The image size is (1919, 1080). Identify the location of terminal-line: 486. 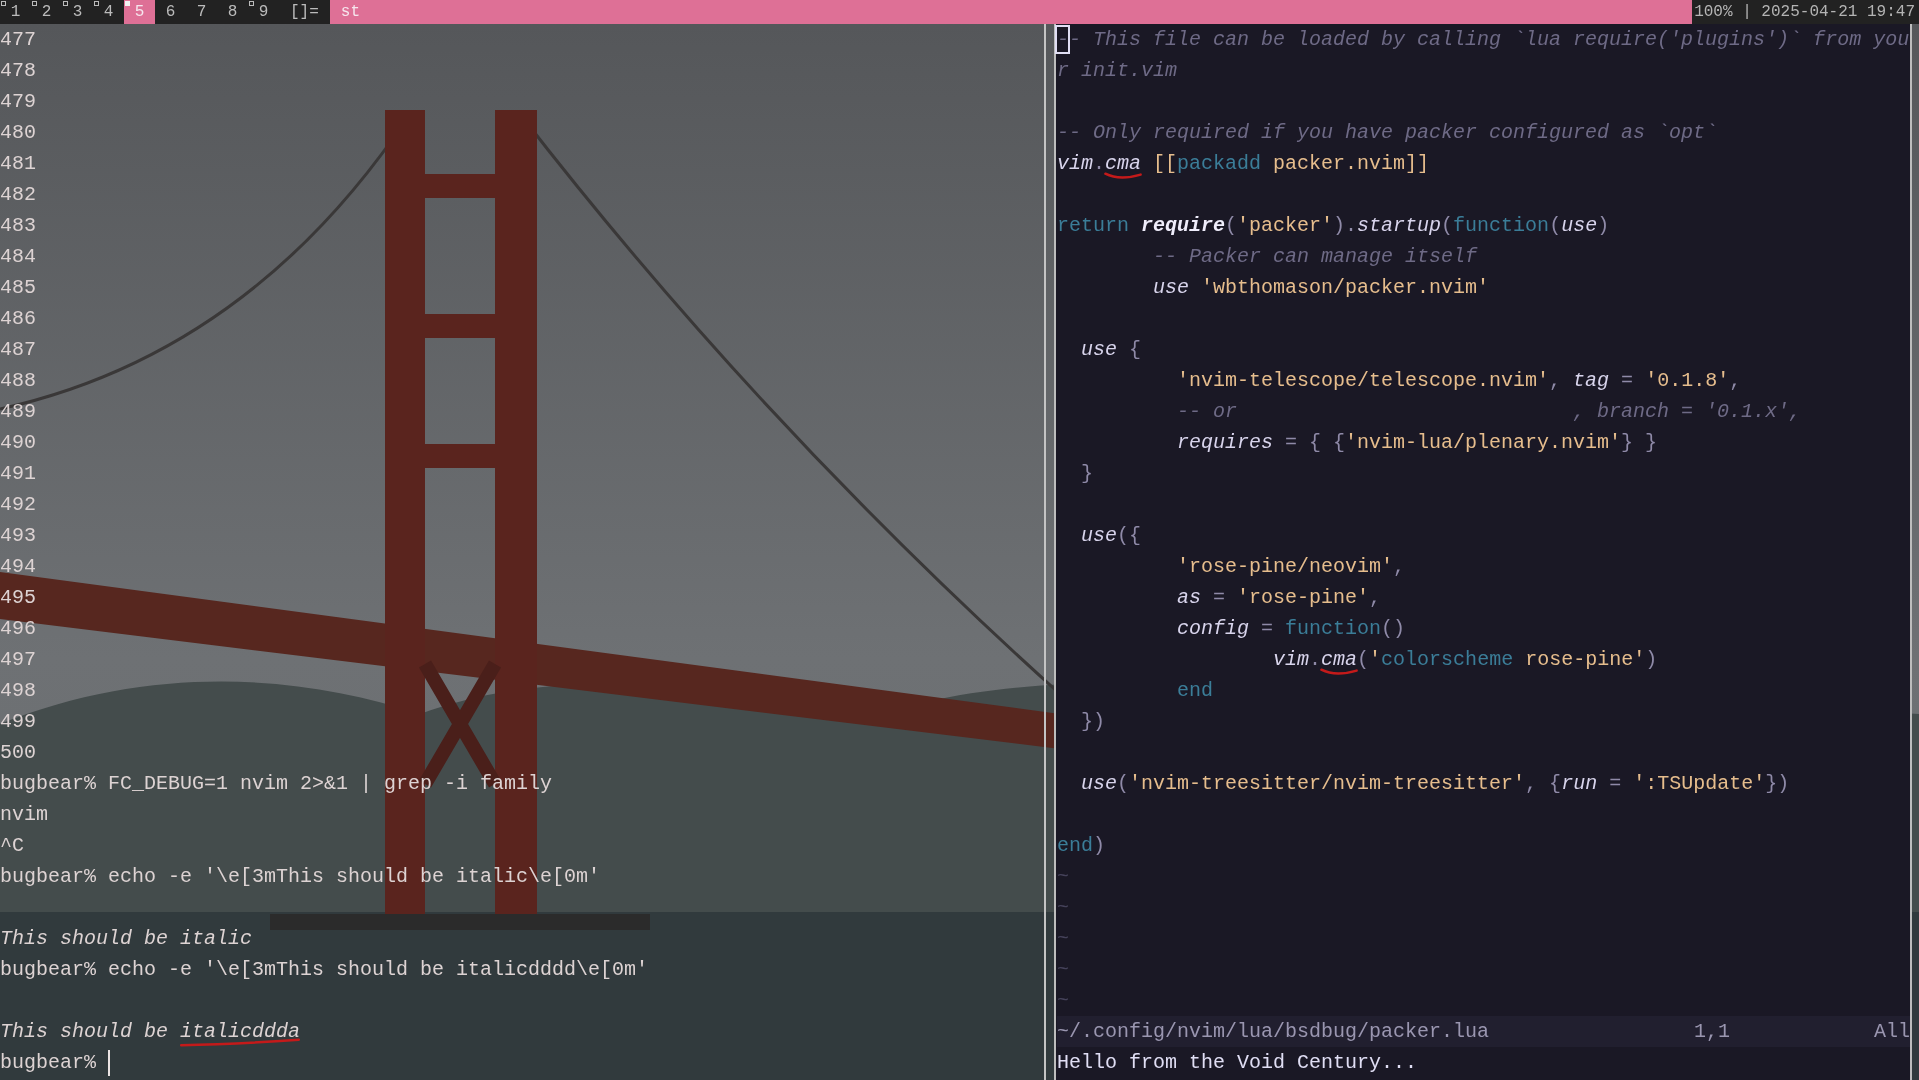
(18, 318).